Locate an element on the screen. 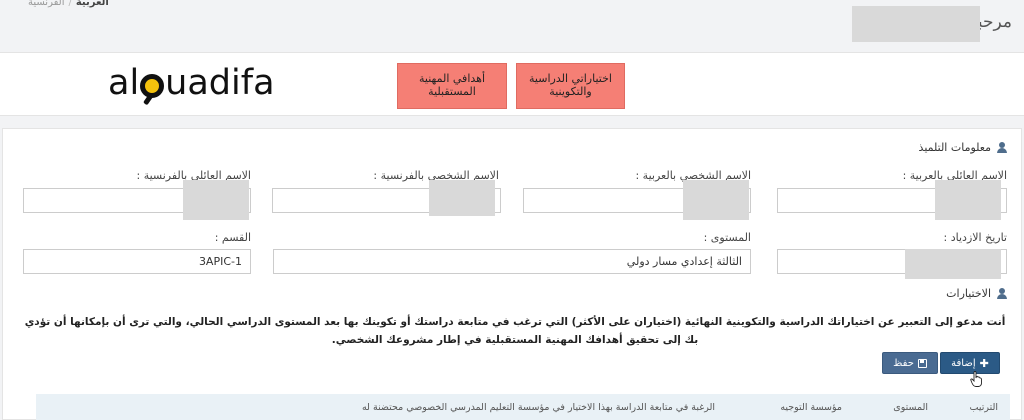 This screenshot has height=420, width=1024. student-info-title: معلومات التلميذ is located at coordinates (963, 147).